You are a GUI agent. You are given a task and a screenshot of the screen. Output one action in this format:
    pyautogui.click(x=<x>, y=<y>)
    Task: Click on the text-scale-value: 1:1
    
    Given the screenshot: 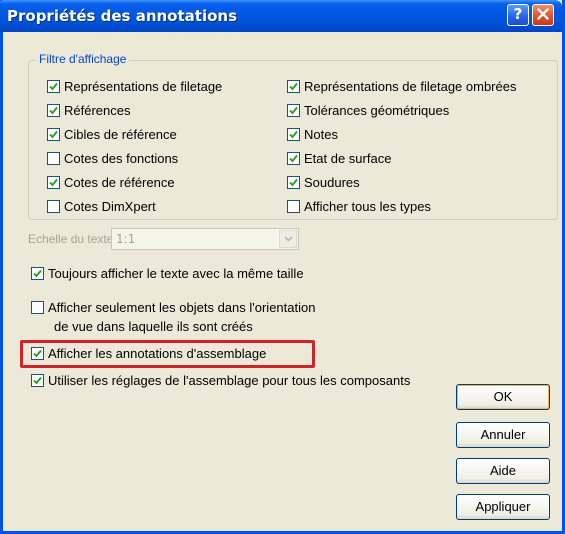 What is the action you would take?
    pyautogui.click(x=126, y=239)
    